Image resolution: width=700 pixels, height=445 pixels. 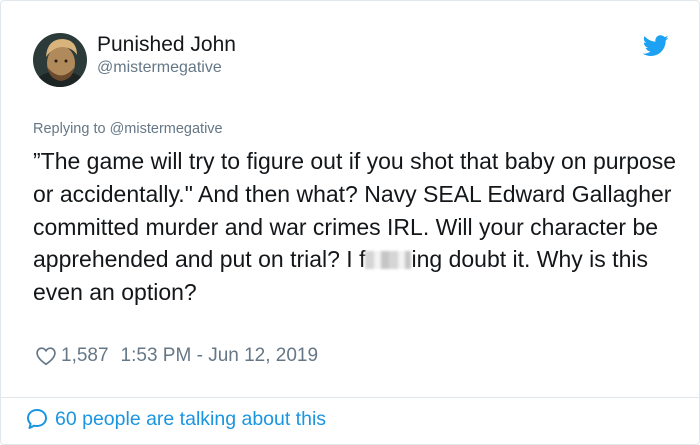 I want to click on author-handle: @mistermegative, so click(x=159, y=68).